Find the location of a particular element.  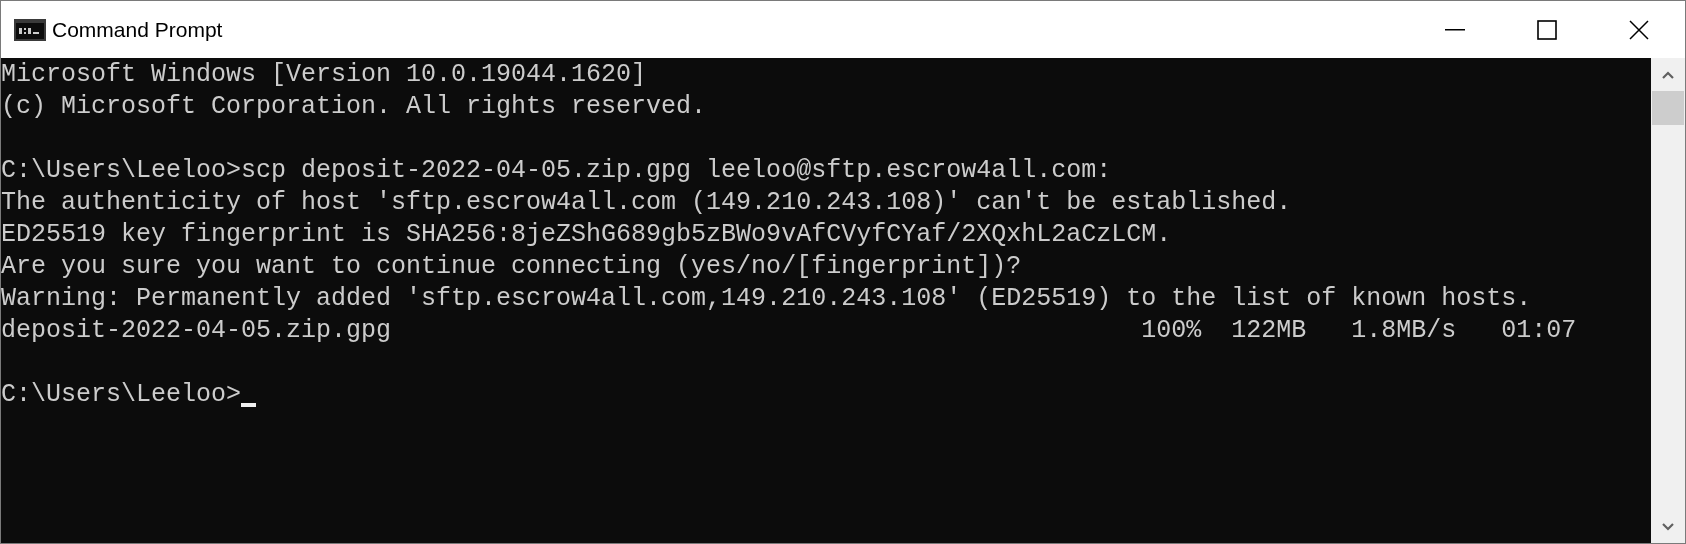

window-title: Command Prompt is located at coordinates (137, 29).